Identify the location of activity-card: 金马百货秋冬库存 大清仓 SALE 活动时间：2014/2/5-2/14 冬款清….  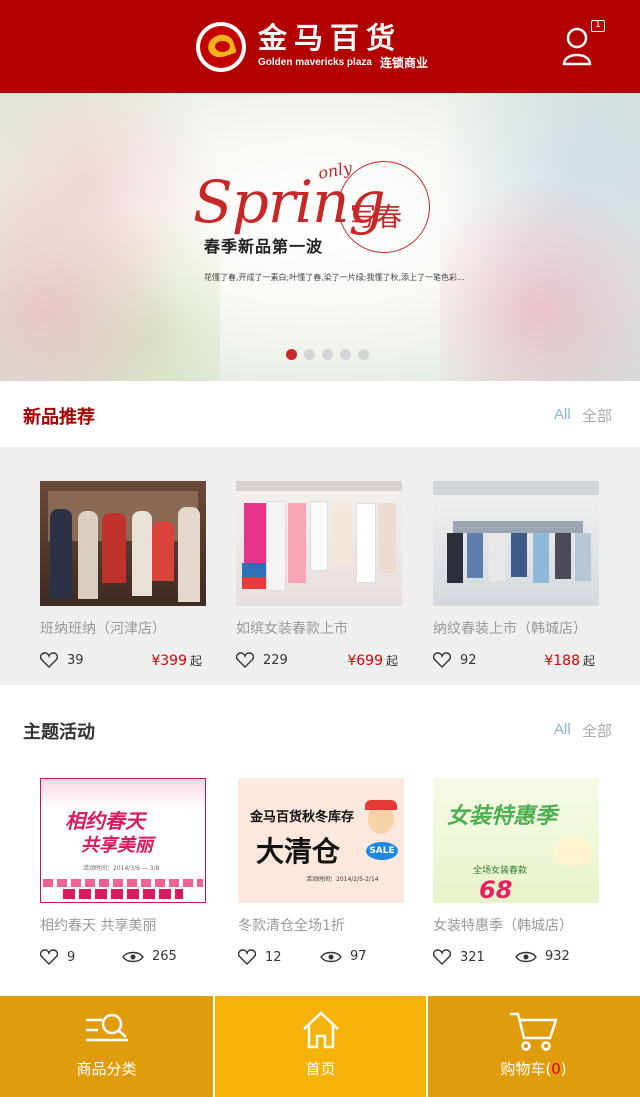
(321, 875).